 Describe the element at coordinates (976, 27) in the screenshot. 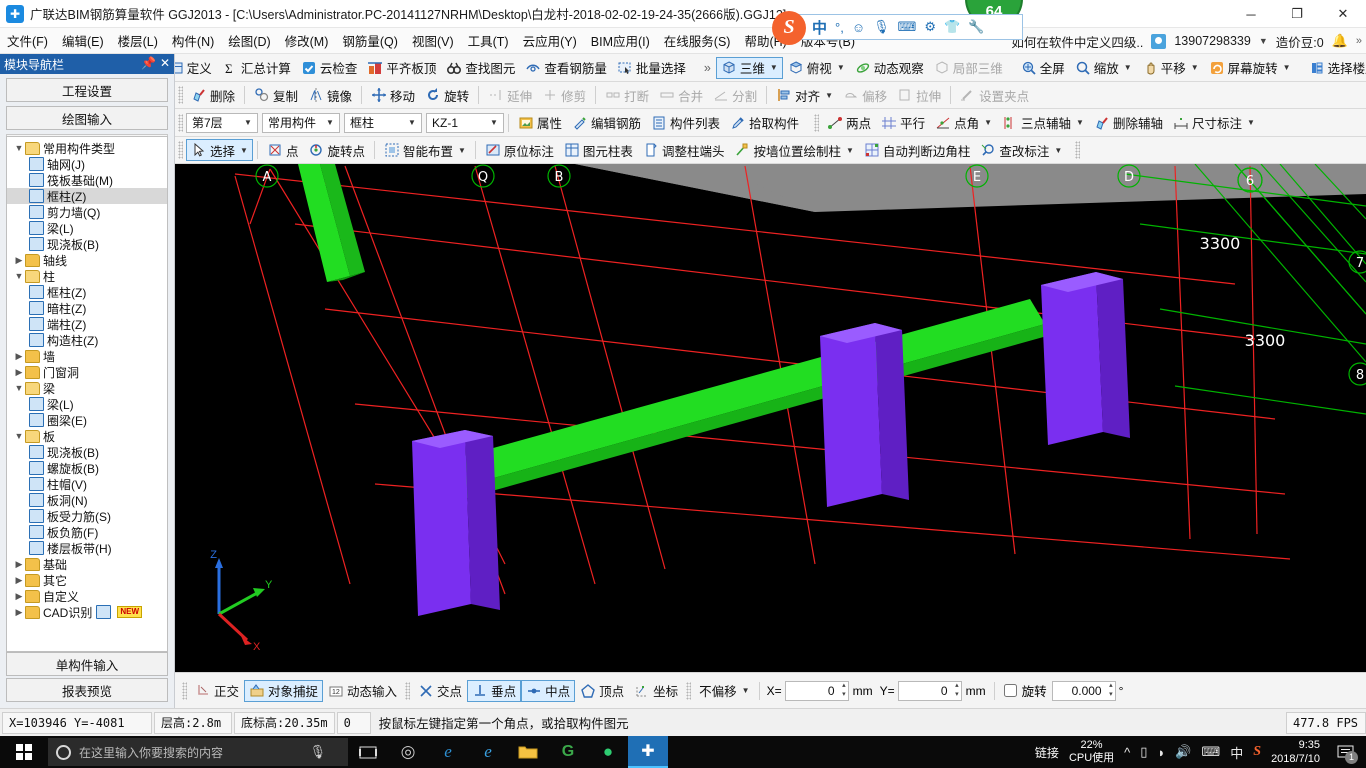

I see `ime-settings-icon: 🔧` at that location.